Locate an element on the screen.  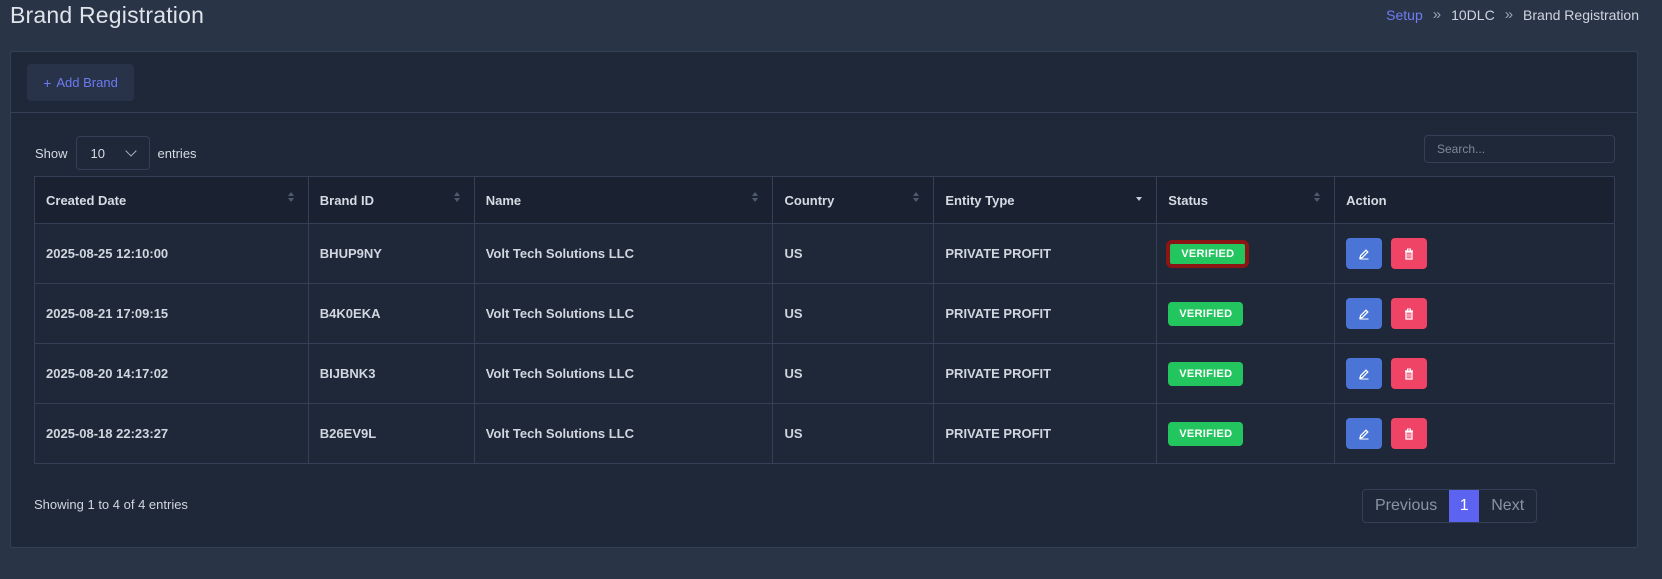
column-header-brand-id: Brand ID is located at coordinates (391, 200).